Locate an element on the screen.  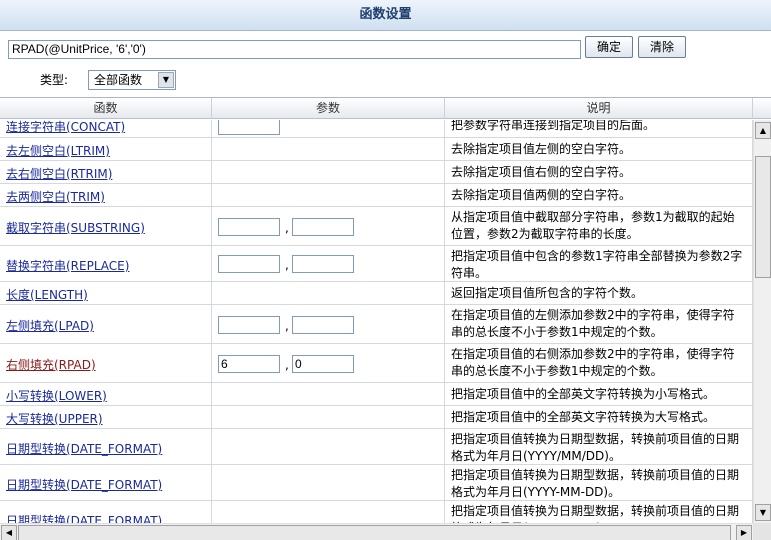
vertical-scrollbar: ▲ ▼ is located at coordinates (762, 321).